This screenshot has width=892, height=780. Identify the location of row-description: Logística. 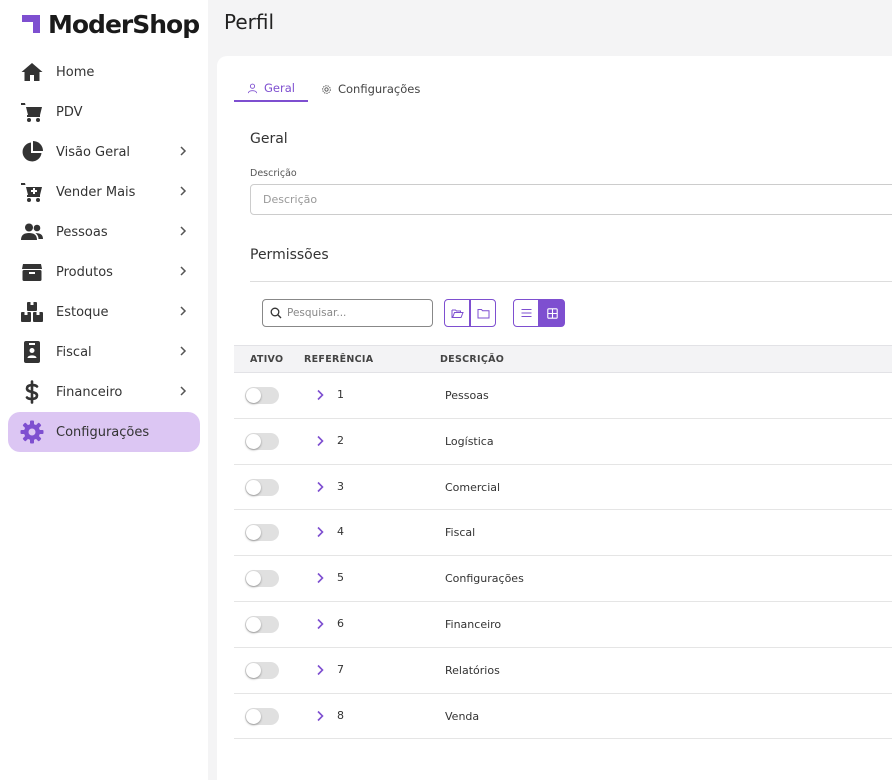
(469, 441).